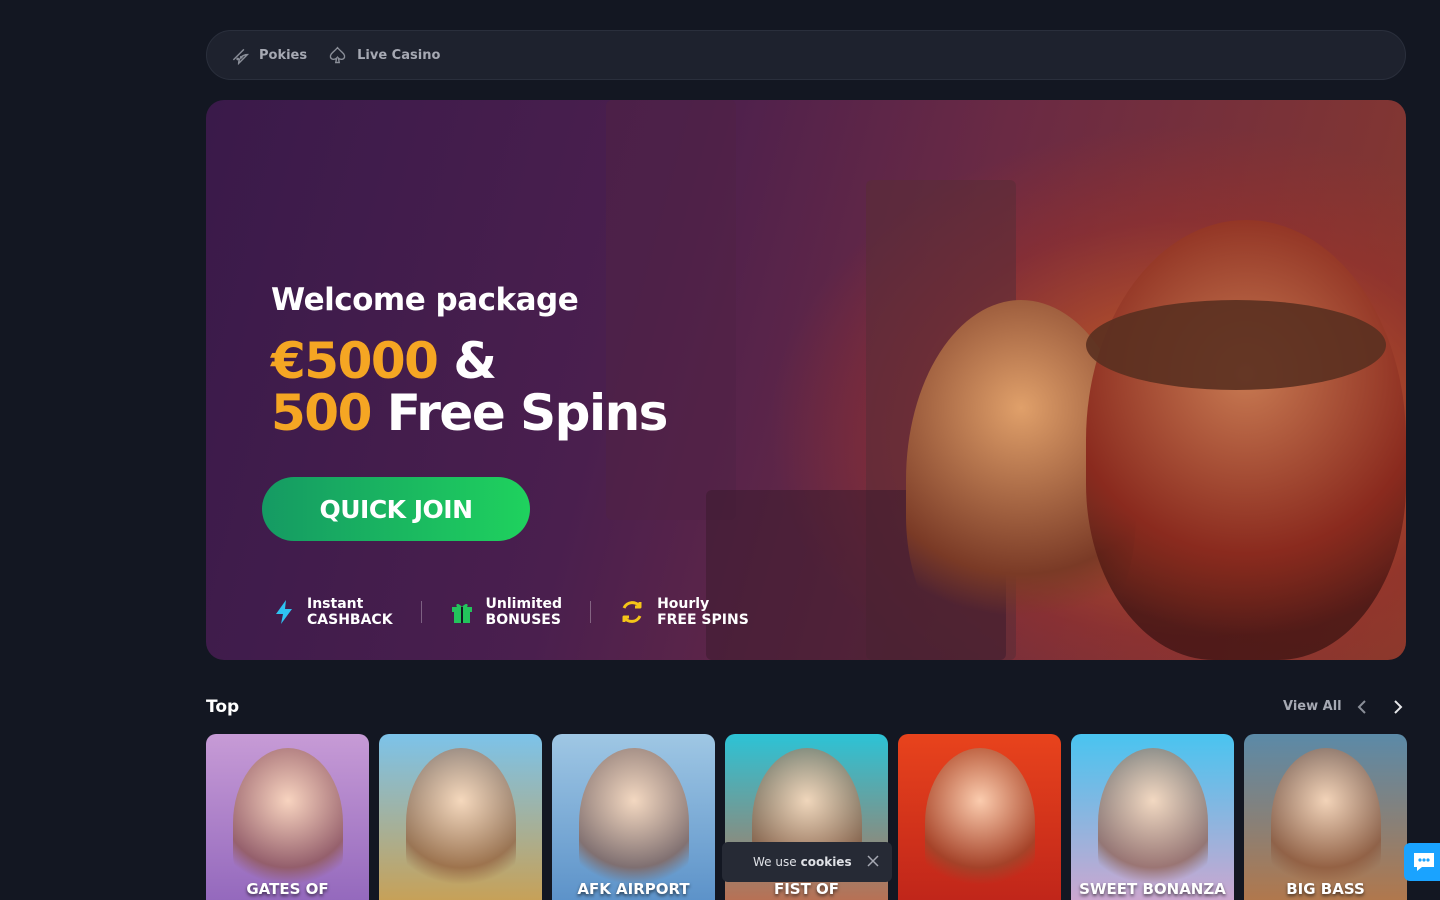  I want to click on bonus-amount: €5000, so click(355, 361).